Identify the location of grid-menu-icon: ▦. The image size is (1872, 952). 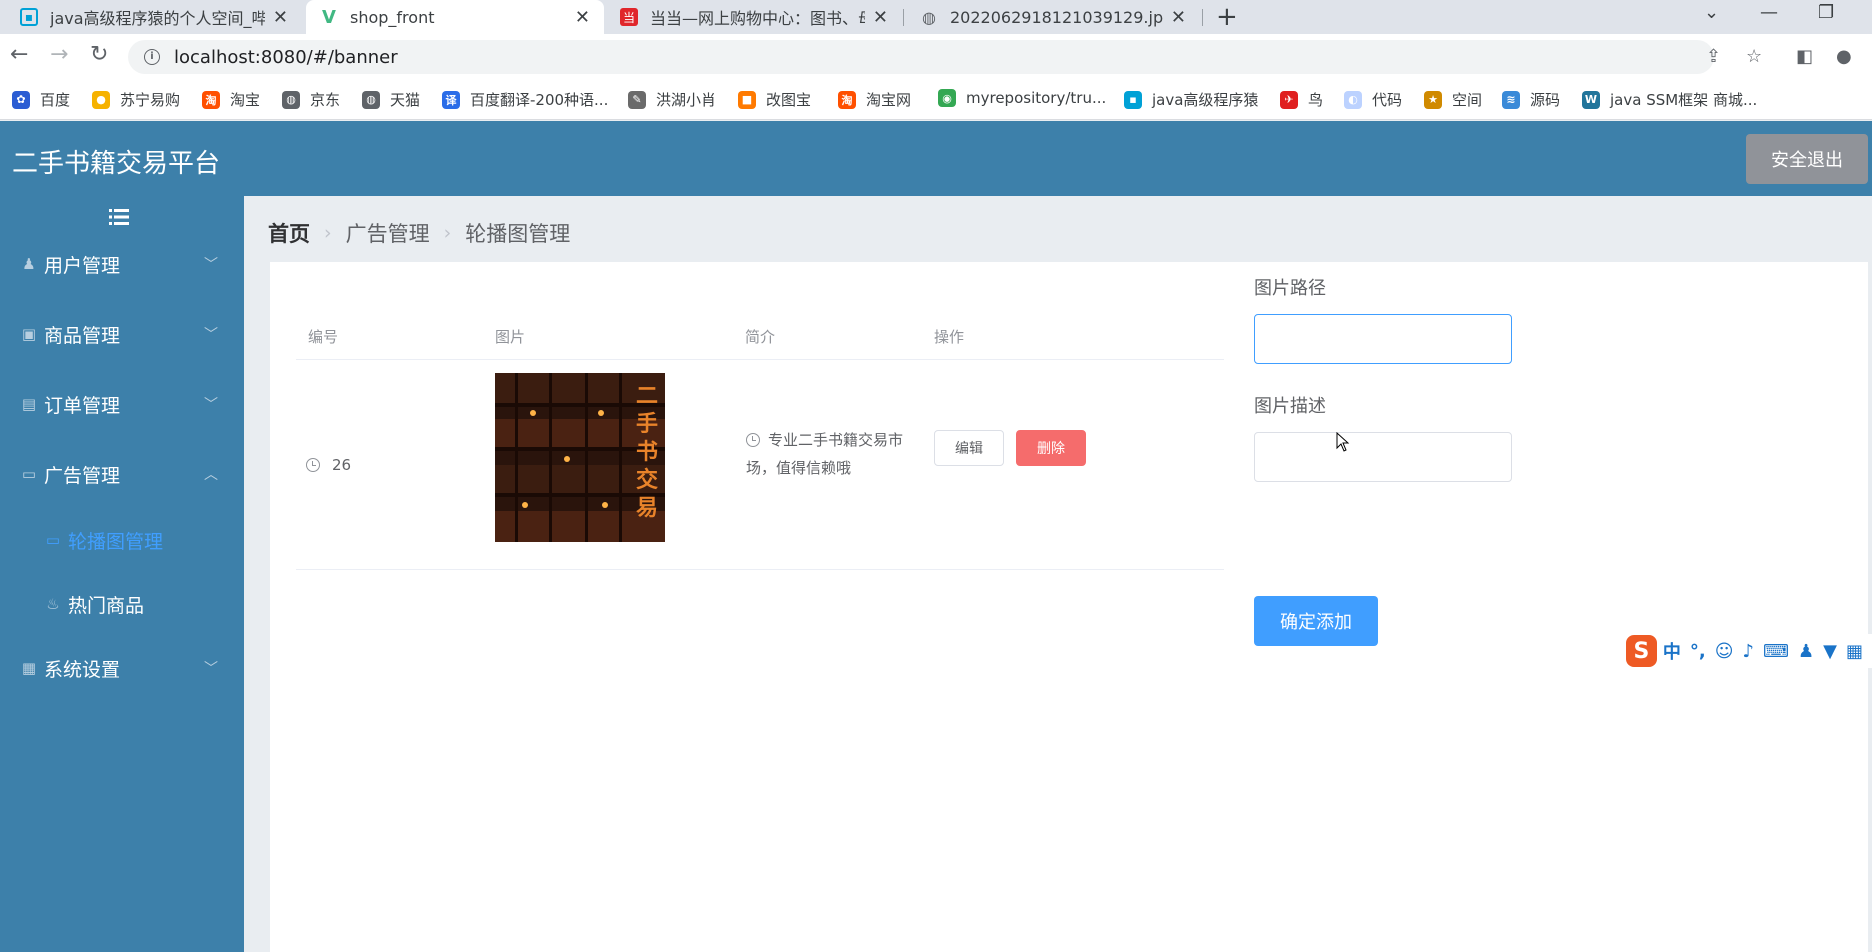
(1854, 651).